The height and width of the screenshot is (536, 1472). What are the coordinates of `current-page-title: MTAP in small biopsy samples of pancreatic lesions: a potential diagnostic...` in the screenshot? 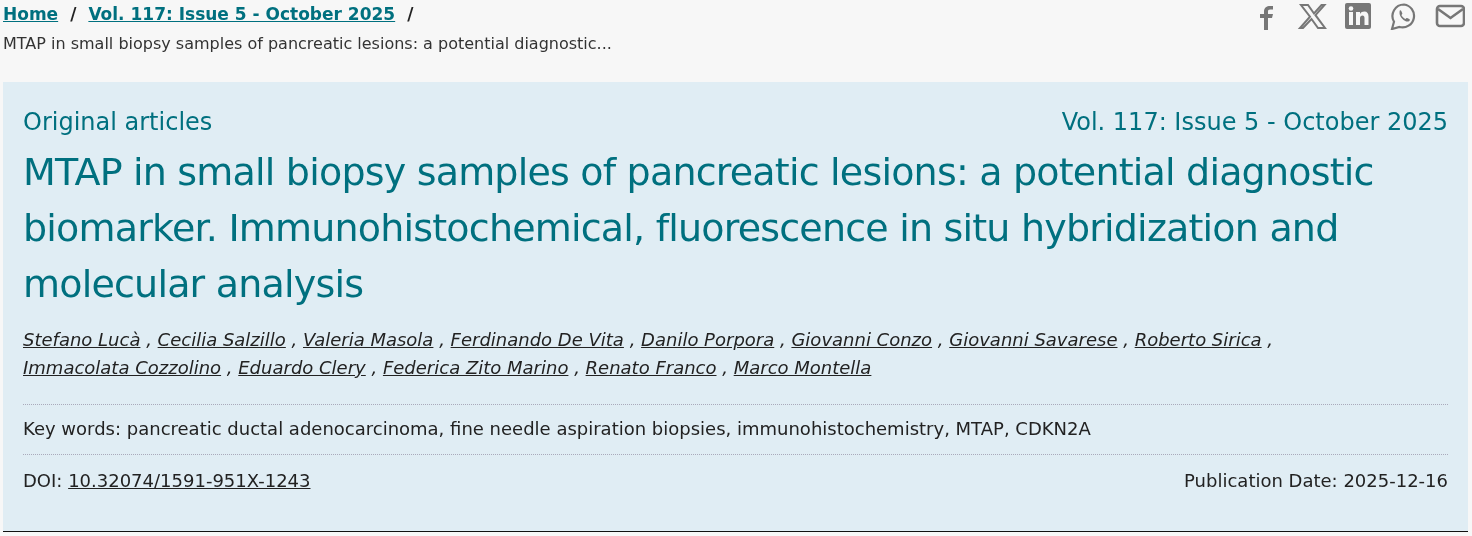 It's located at (307, 43).